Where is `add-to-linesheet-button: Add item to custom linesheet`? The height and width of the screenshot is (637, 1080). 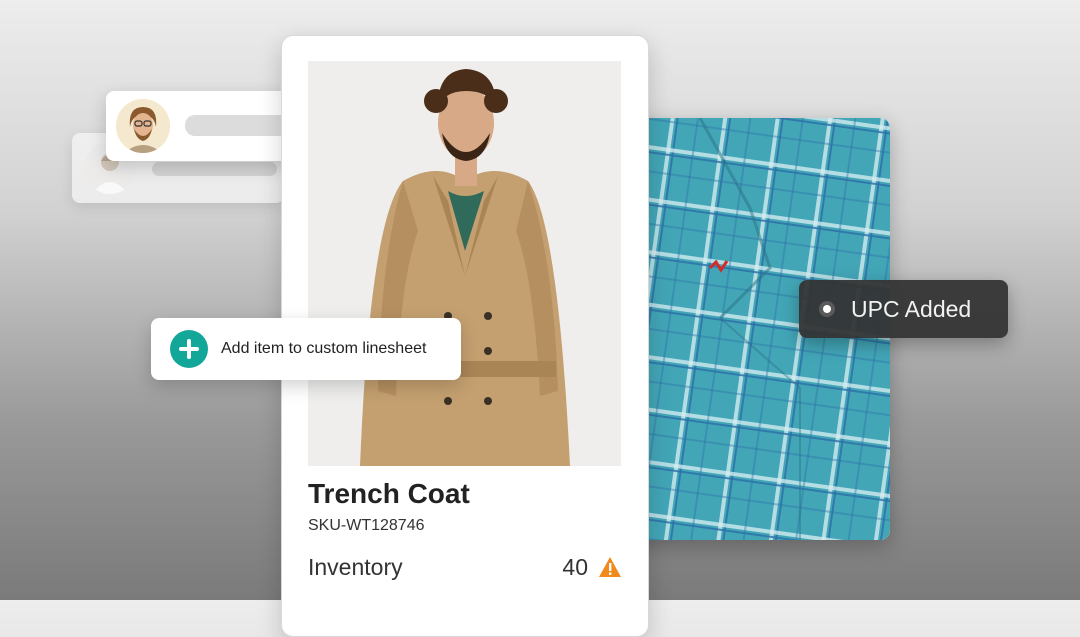 add-to-linesheet-button: Add item to custom linesheet is located at coordinates (306, 349).